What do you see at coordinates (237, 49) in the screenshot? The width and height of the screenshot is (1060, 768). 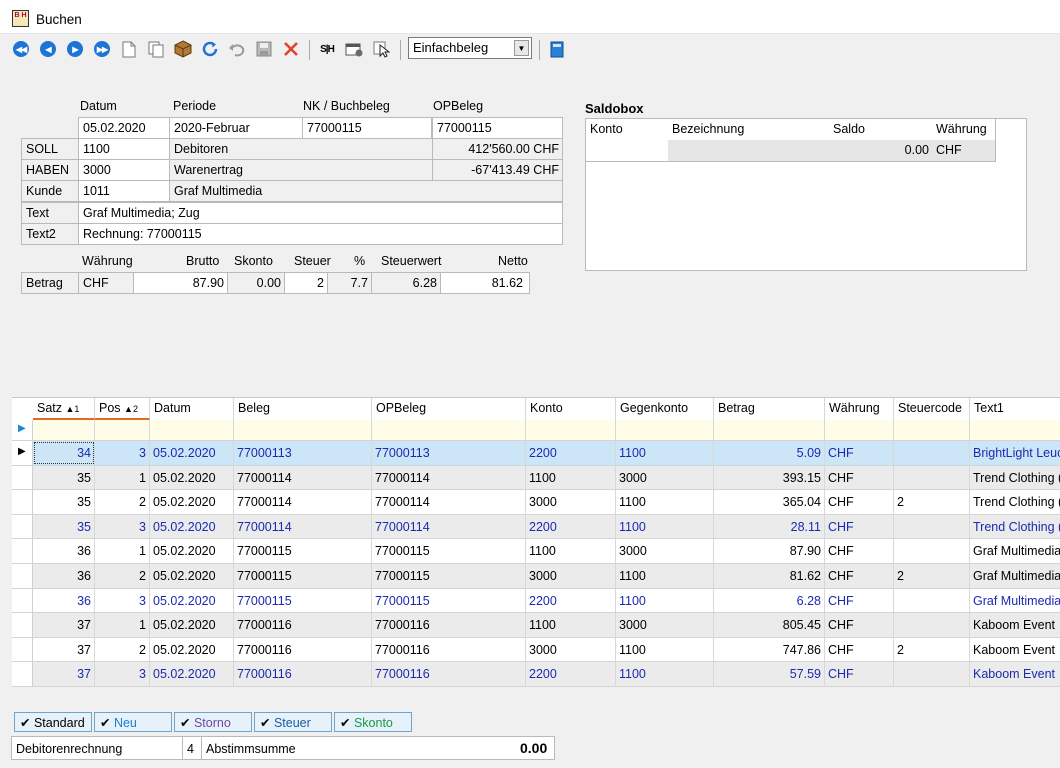 I see `undo-button` at bounding box center [237, 49].